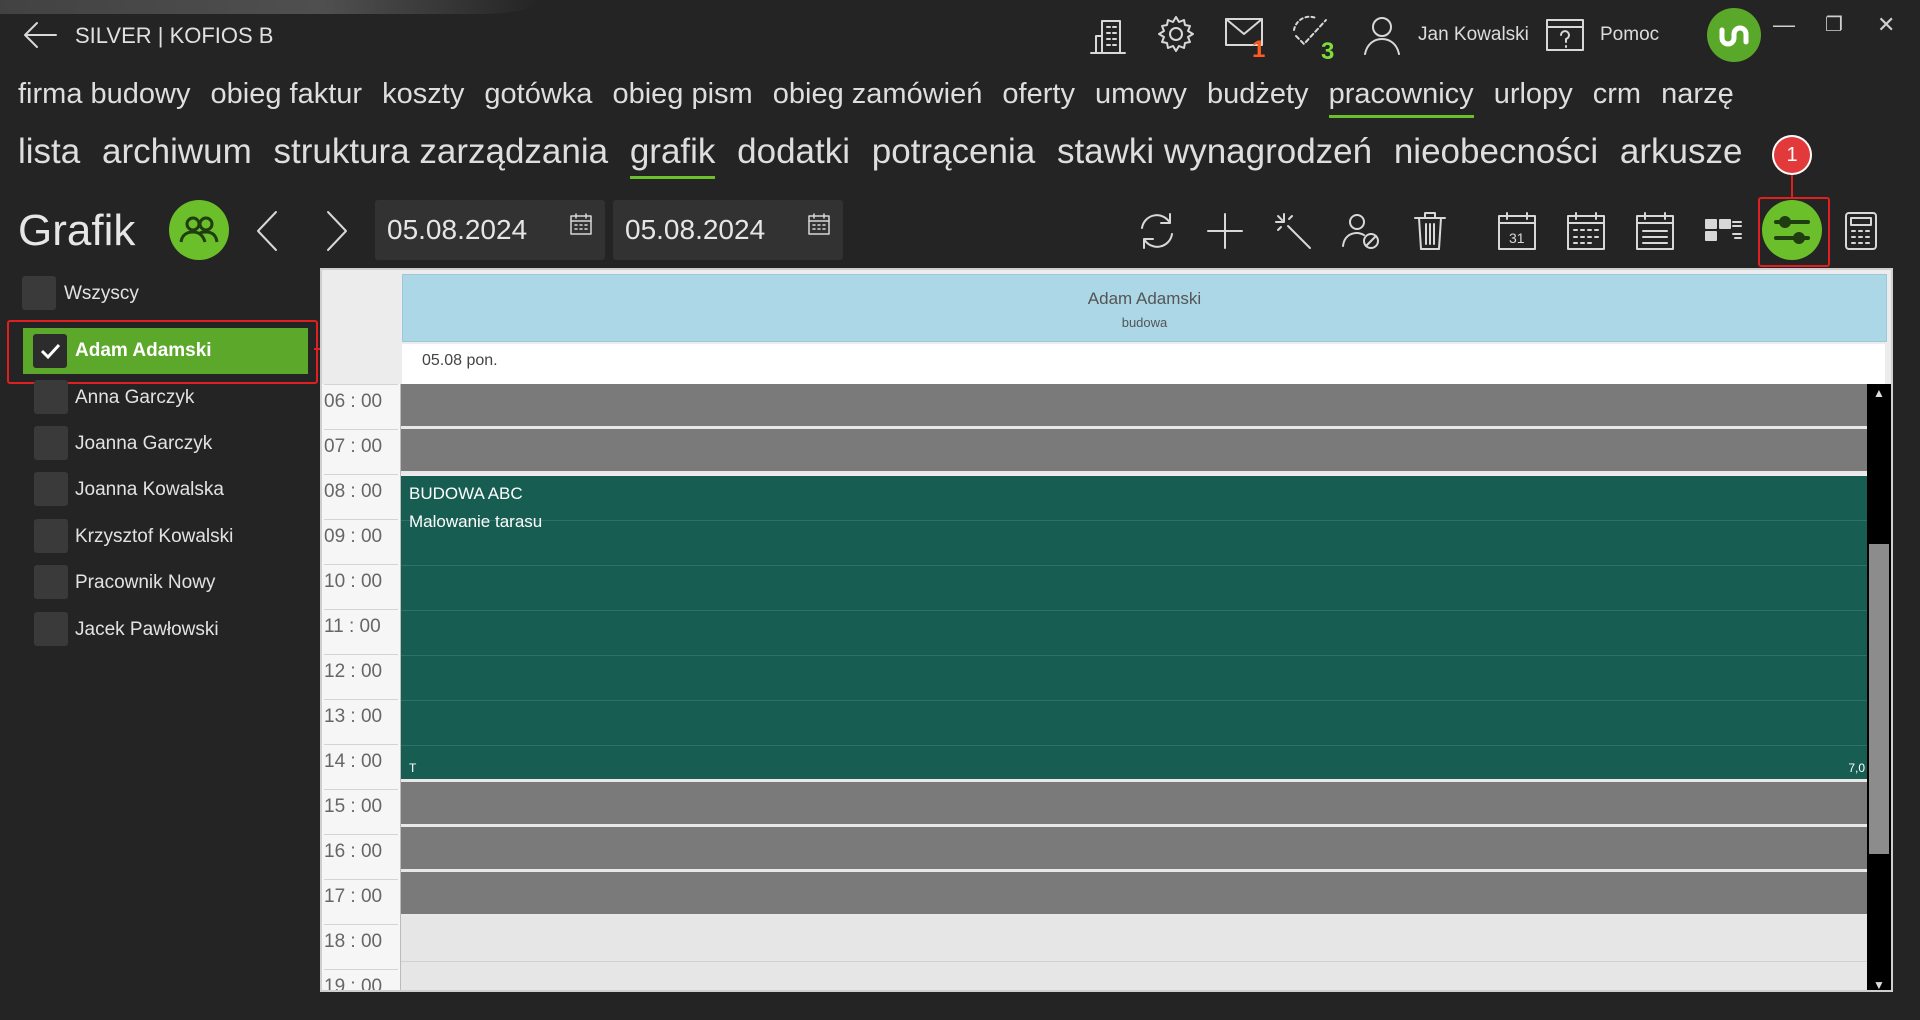 This screenshot has width=1920, height=1020. I want to click on employee-label: Pracownik Nowy, so click(145, 582).